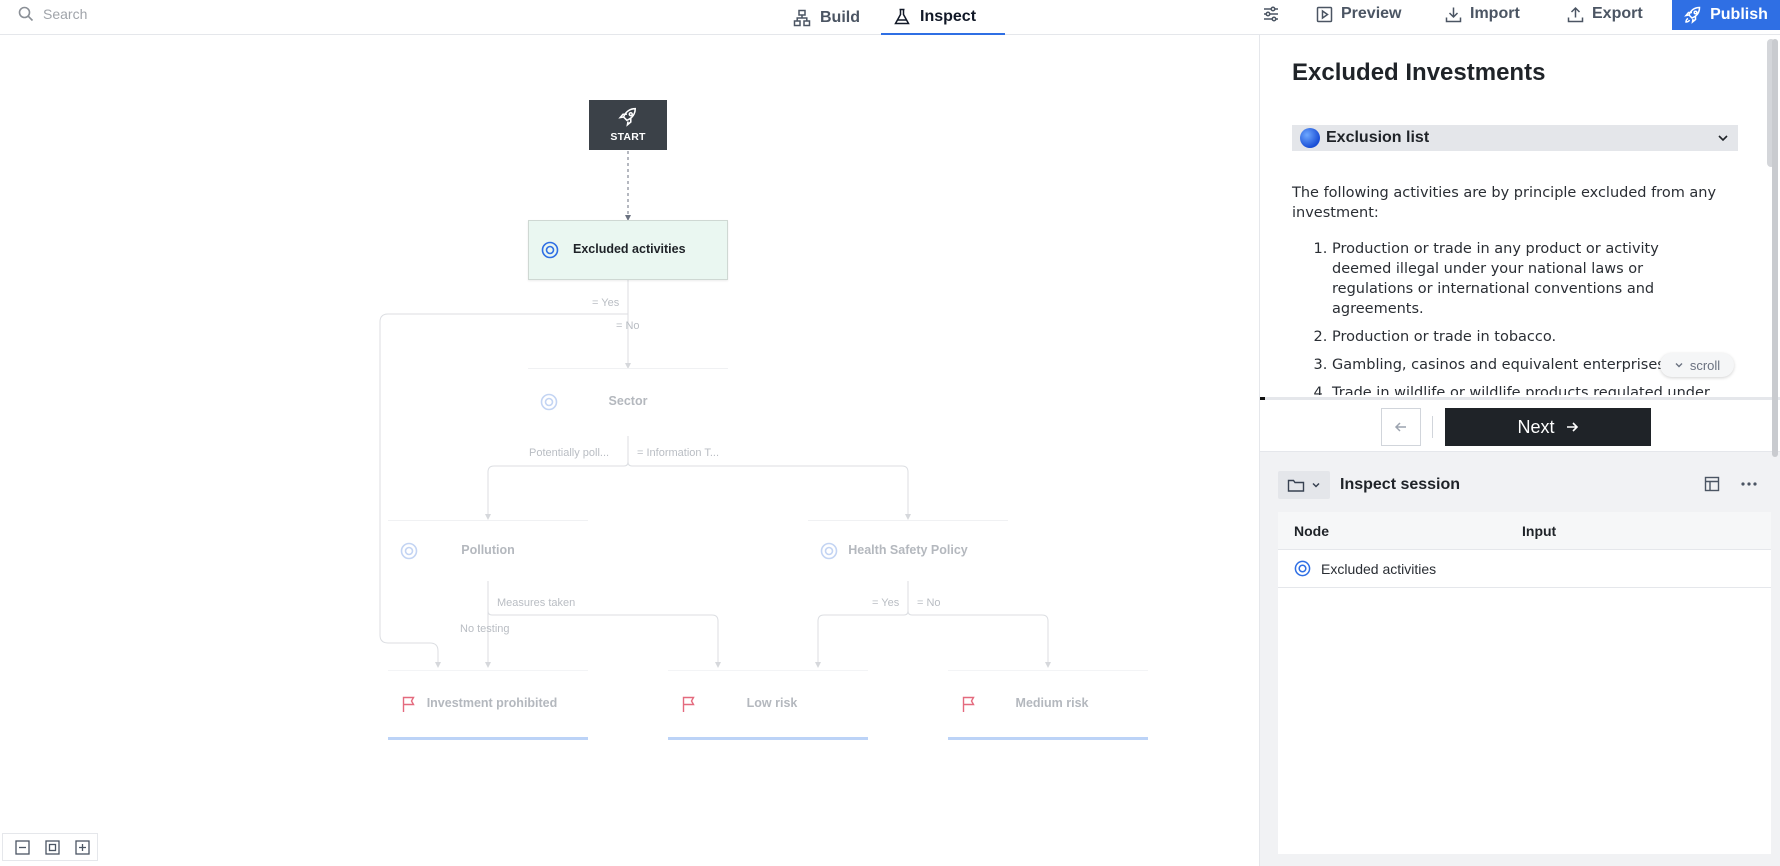 The image size is (1780, 866). I want to click on back-button, so click(1401, 427).